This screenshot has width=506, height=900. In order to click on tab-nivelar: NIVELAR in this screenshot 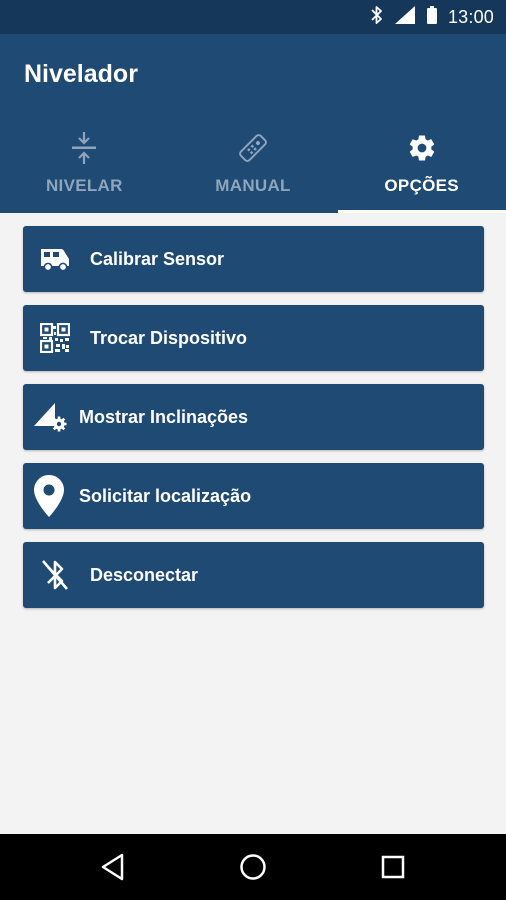, I will do `click(84, 167)`.